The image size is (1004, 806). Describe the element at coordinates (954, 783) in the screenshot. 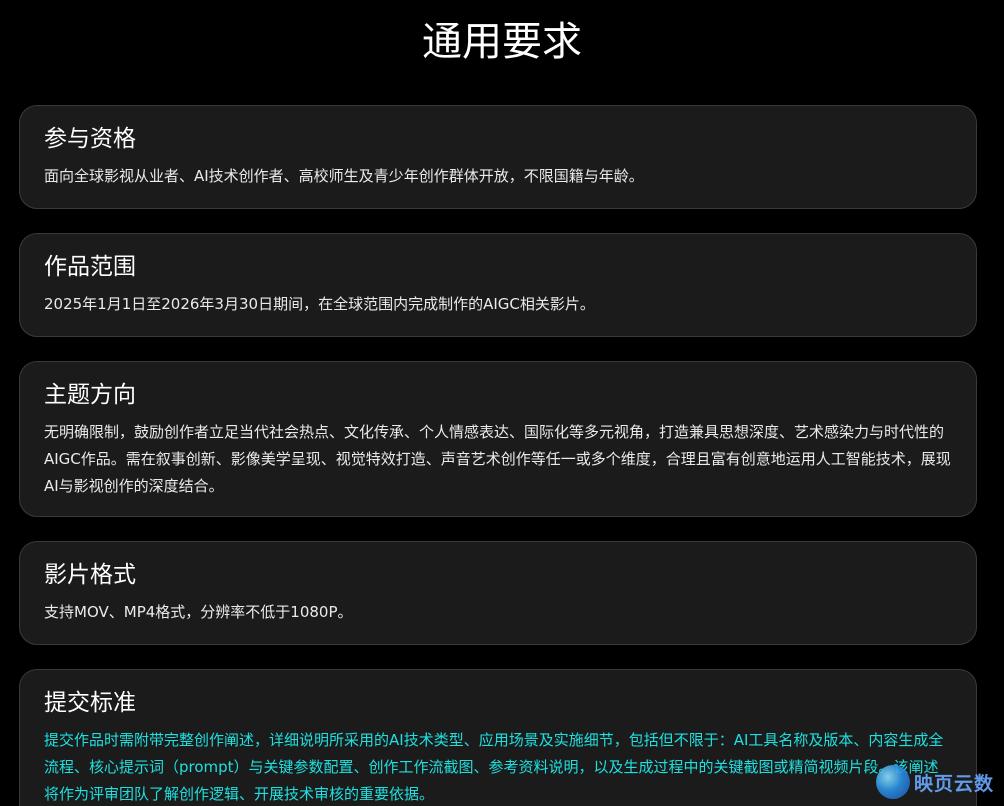

I see `watermark-text: 映页云数` at that location.